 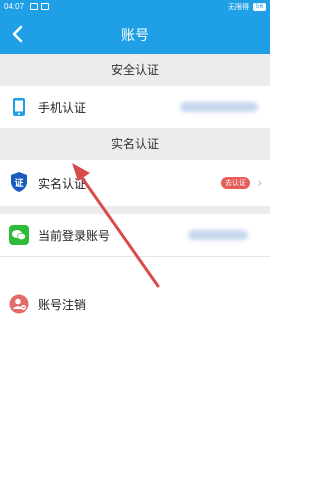 What do you see at coordinates (135, 7) in the screenshot?
I see `status-bar: 04:07 无限得 56` at bounding box center [135, 7].